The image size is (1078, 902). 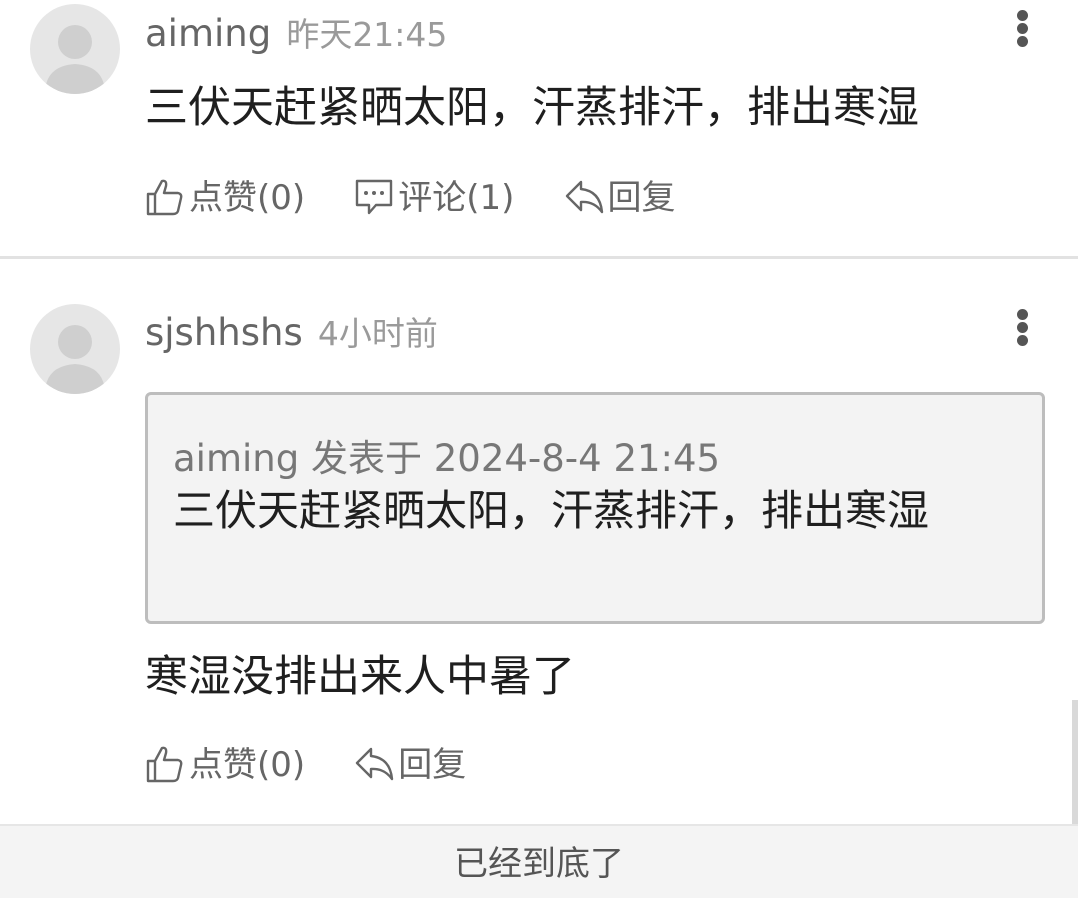 I want to click on timestamp: 昨天21:45, so click(x=367, y=34).